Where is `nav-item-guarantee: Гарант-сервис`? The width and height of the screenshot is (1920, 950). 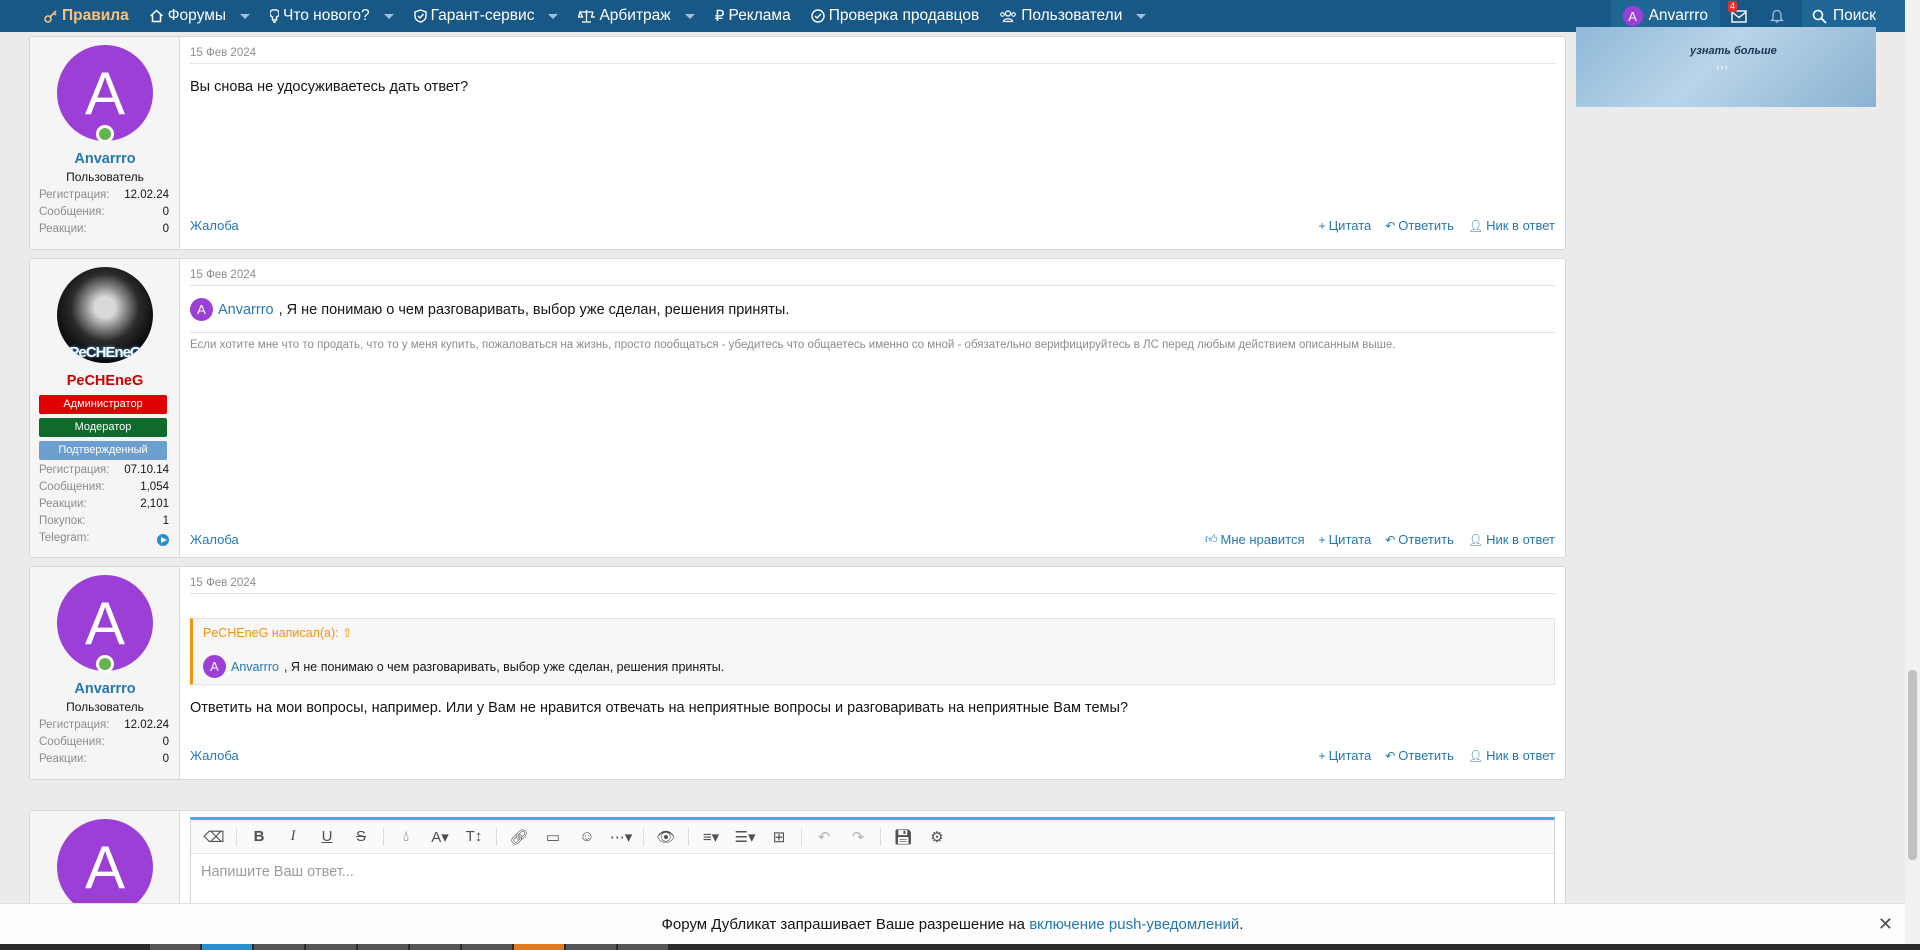
nav-item-guarantee: Гарант-сервис is located at coordinates (486, 16).